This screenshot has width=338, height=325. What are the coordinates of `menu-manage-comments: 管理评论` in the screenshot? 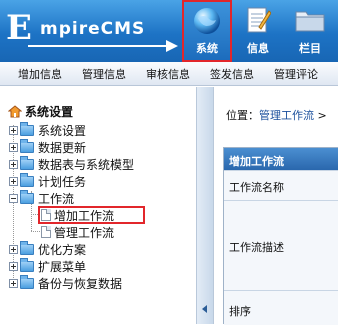 It's located at (286, 74).